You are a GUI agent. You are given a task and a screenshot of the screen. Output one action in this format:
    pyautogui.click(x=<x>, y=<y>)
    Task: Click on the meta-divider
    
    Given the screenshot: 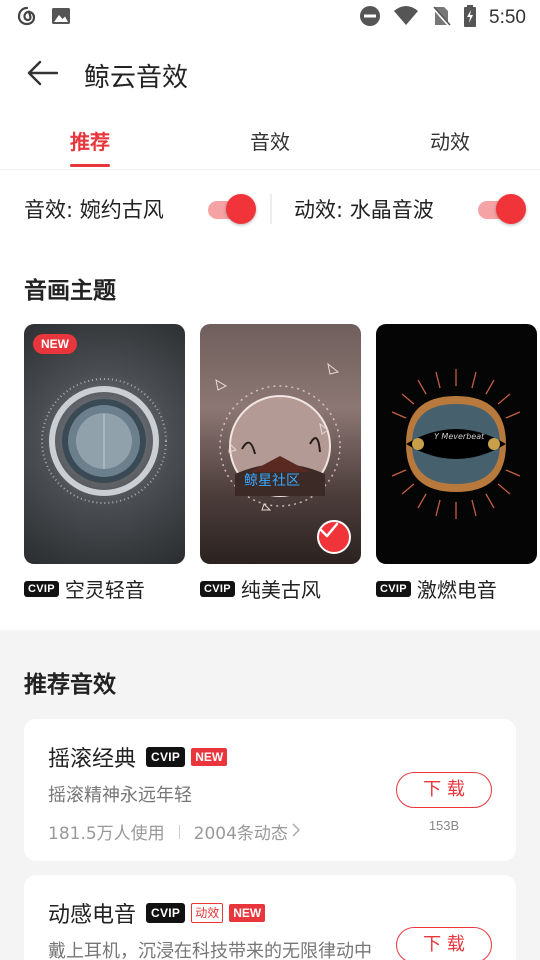 What is the action you would take?
    pyautogui.click(x=179, y=831)
    